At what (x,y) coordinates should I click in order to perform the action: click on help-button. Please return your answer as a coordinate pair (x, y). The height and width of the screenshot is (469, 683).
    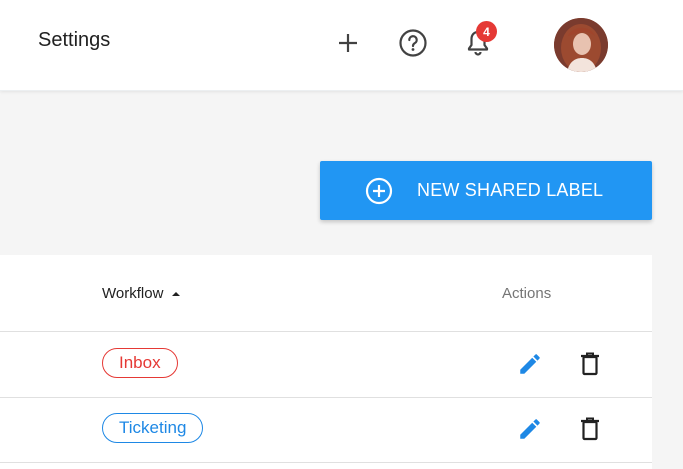
    Looking at the image, I should click on (413, 43).